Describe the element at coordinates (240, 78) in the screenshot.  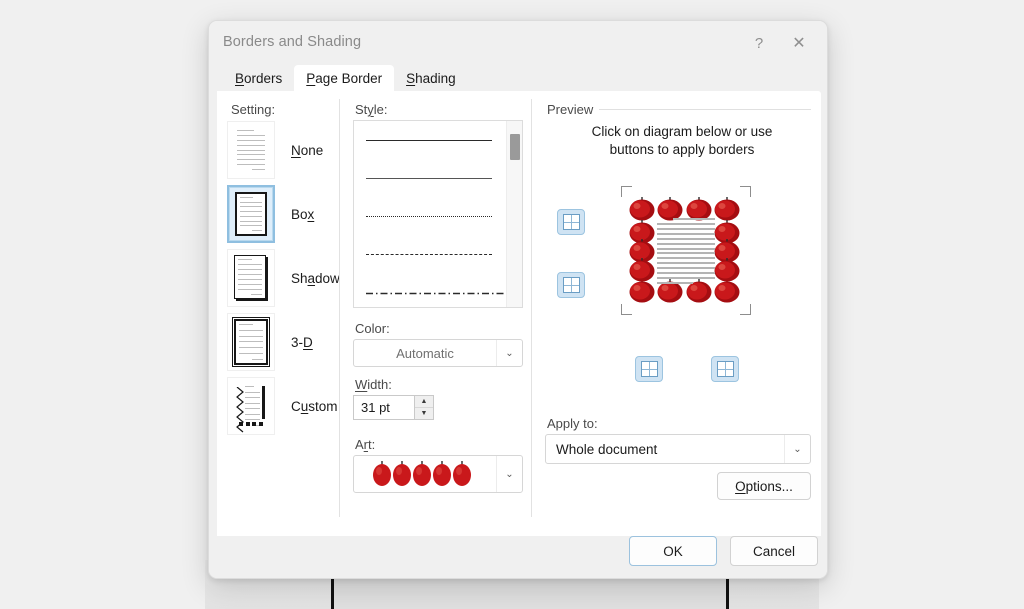
I see `tab-borders-accel: B` at that location.